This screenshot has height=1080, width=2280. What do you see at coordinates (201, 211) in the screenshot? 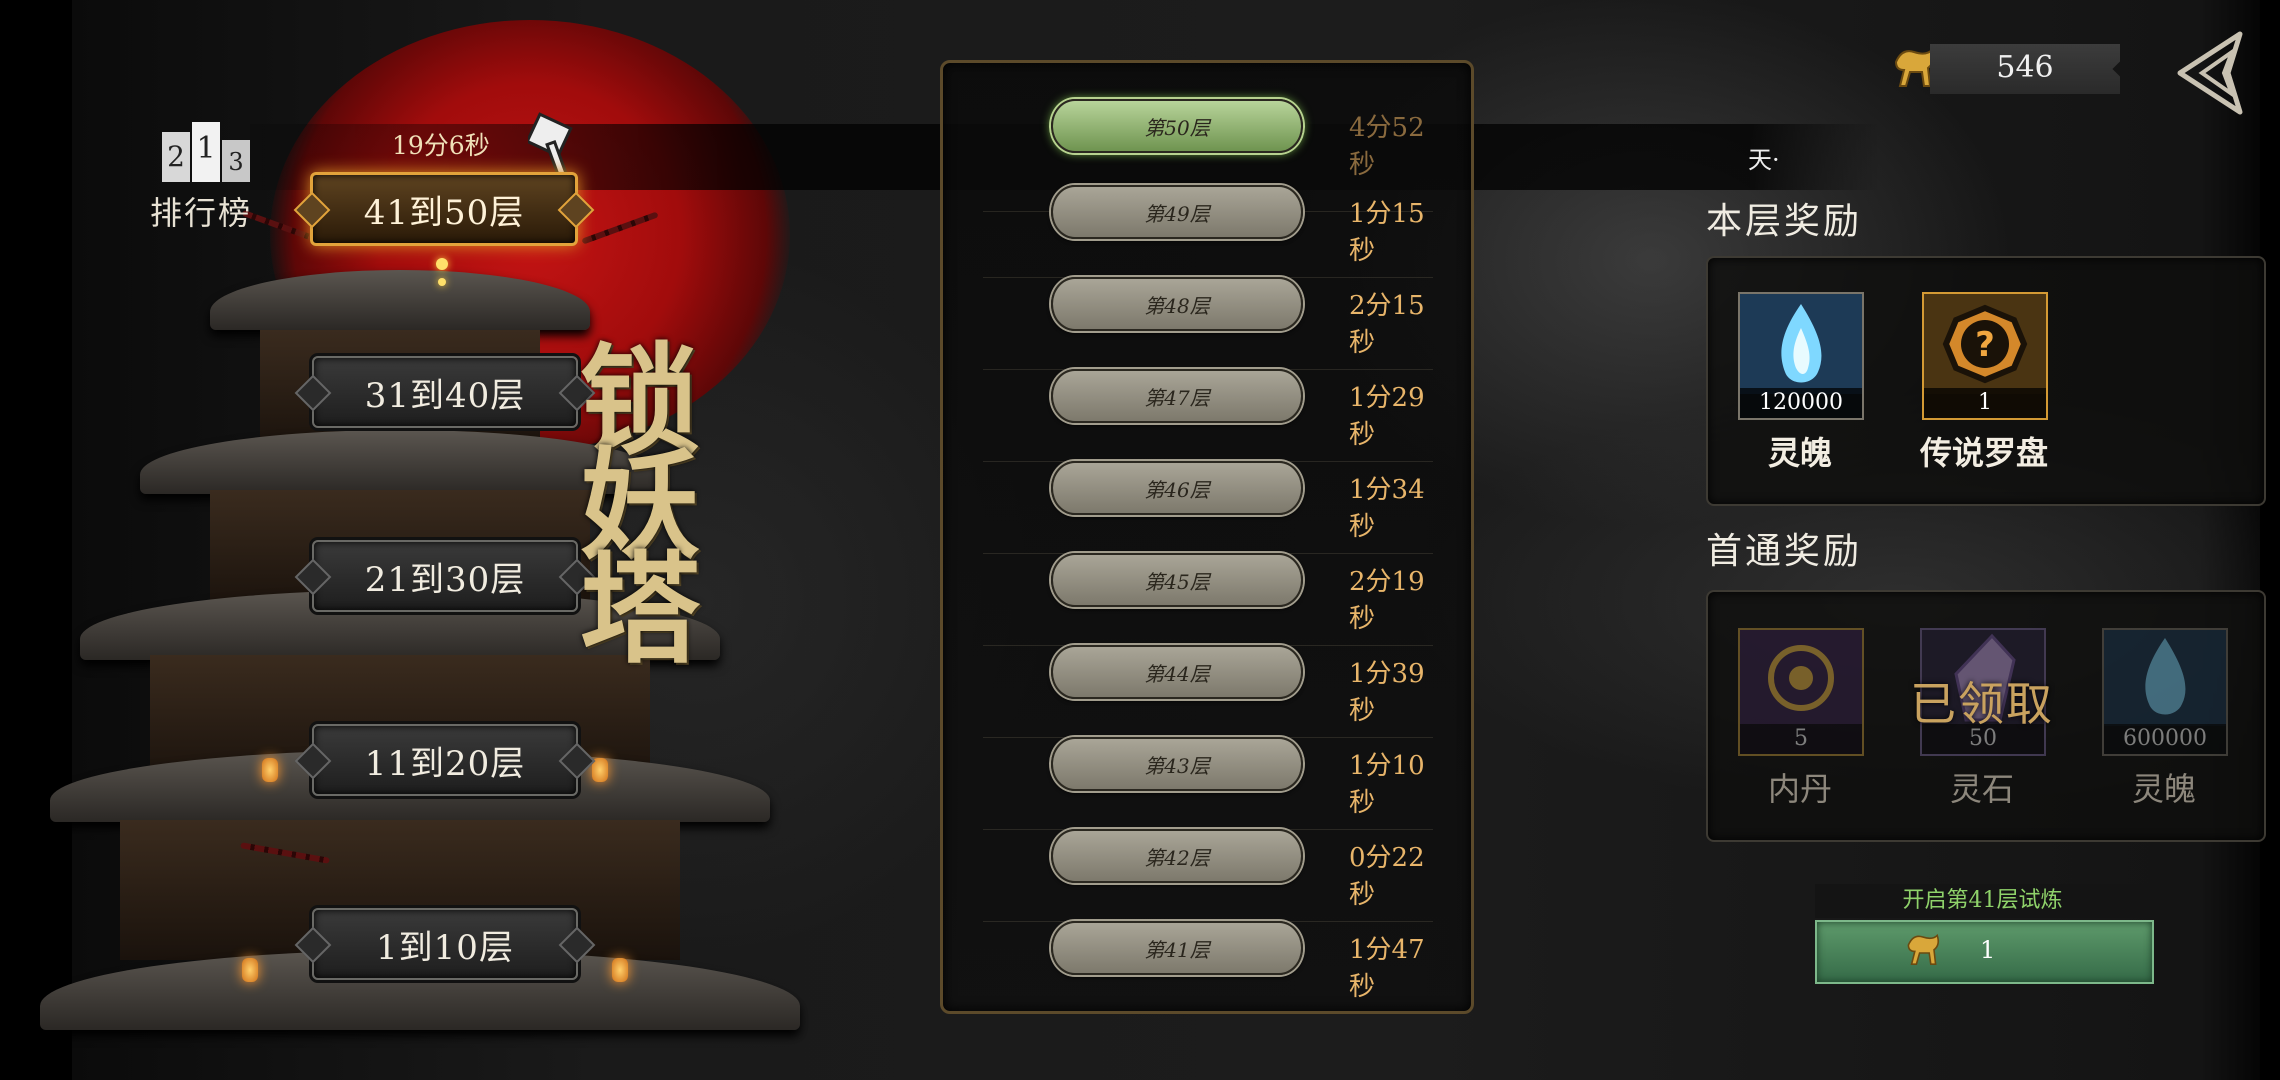
I see `leaderboard-label: 排行榜` at bounding box center [201, 211].